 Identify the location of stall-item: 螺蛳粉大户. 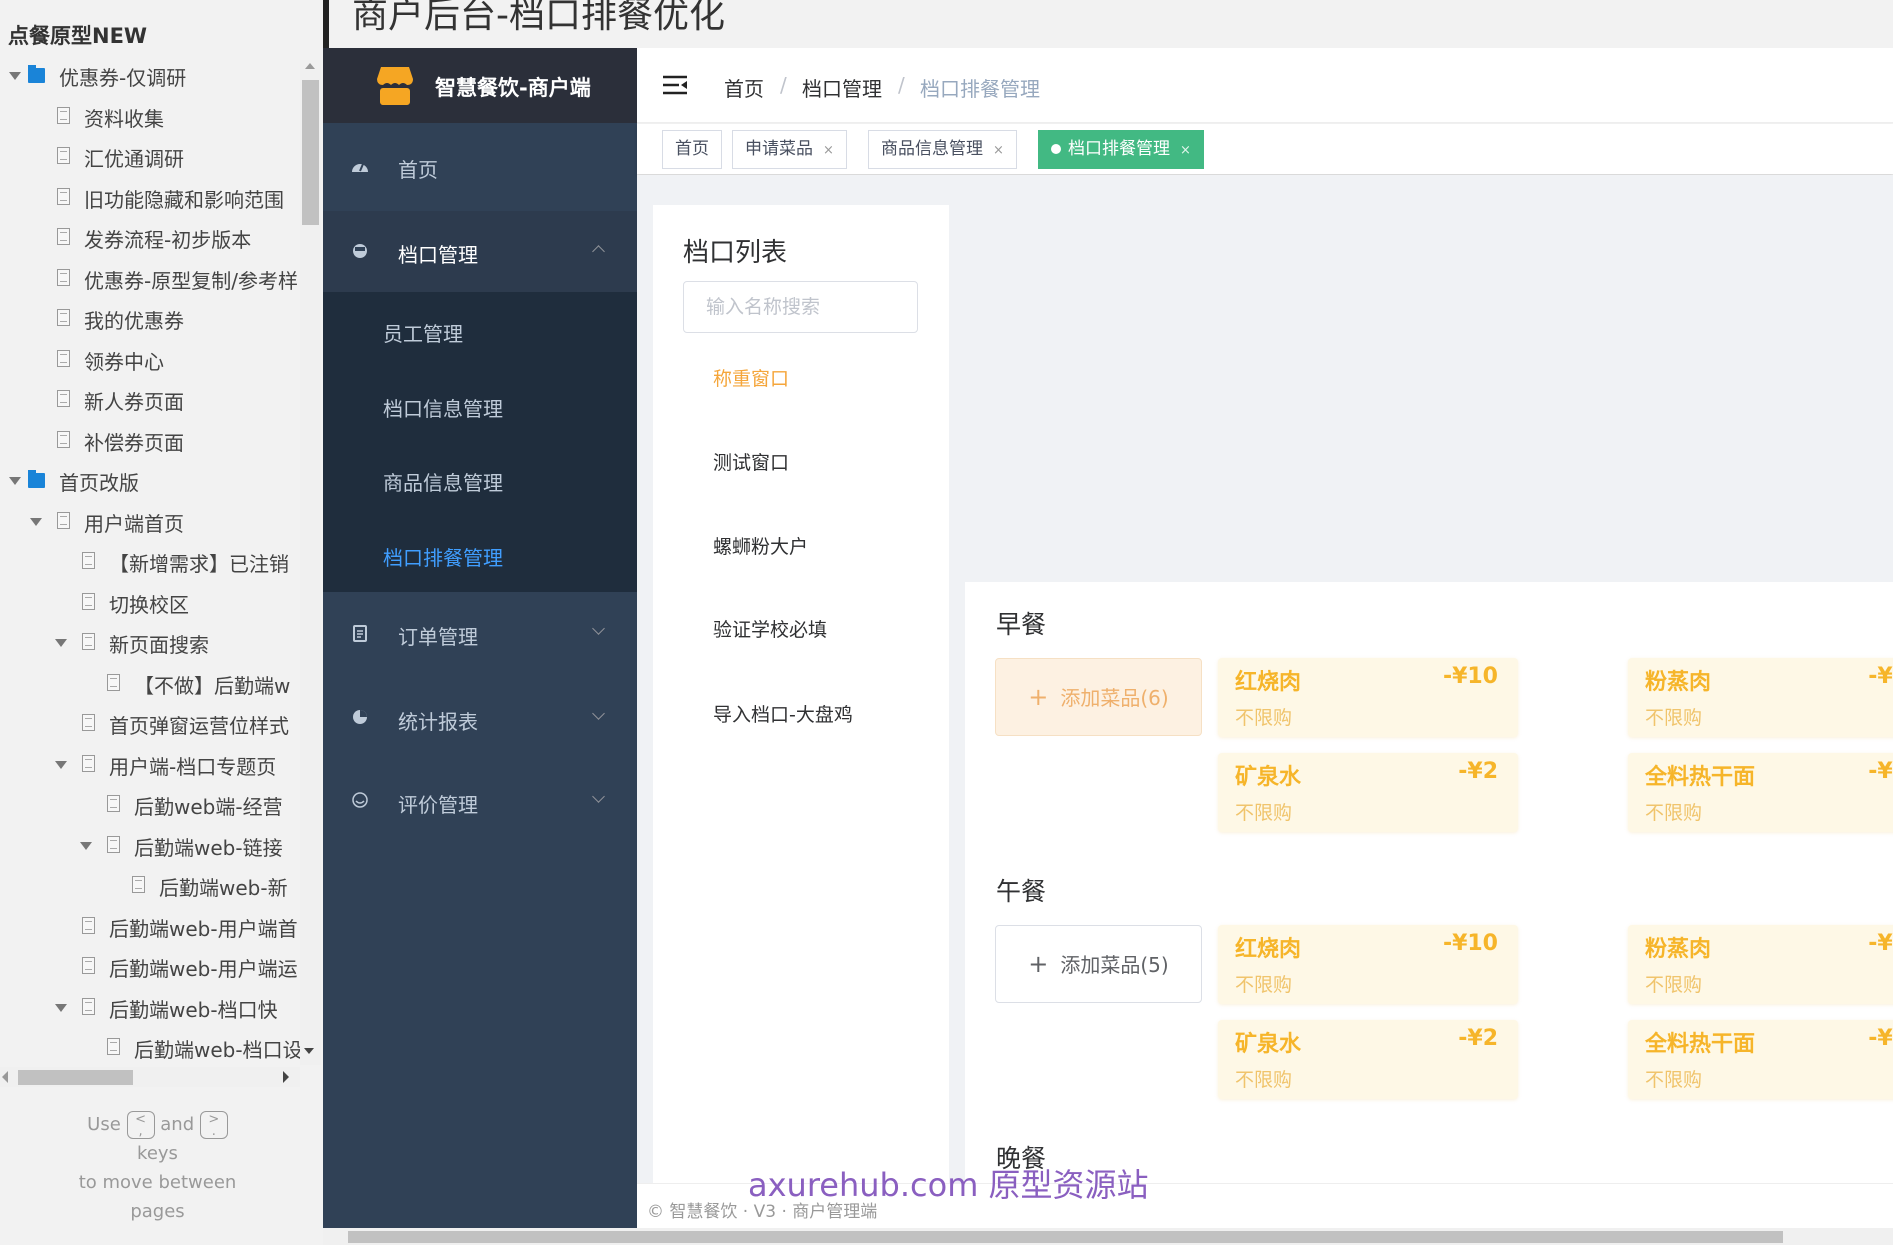
(760, 545).